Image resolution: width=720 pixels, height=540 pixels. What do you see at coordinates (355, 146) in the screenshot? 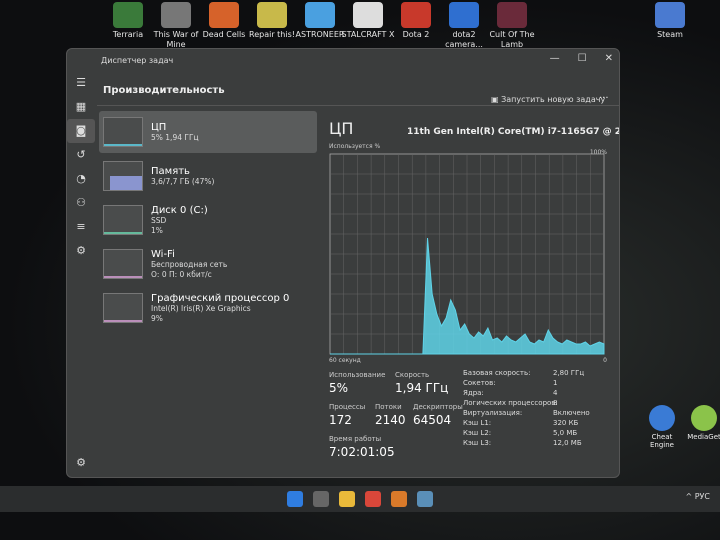
I see `usage-axis-label: Используется %` at bounding box center [355, 146].